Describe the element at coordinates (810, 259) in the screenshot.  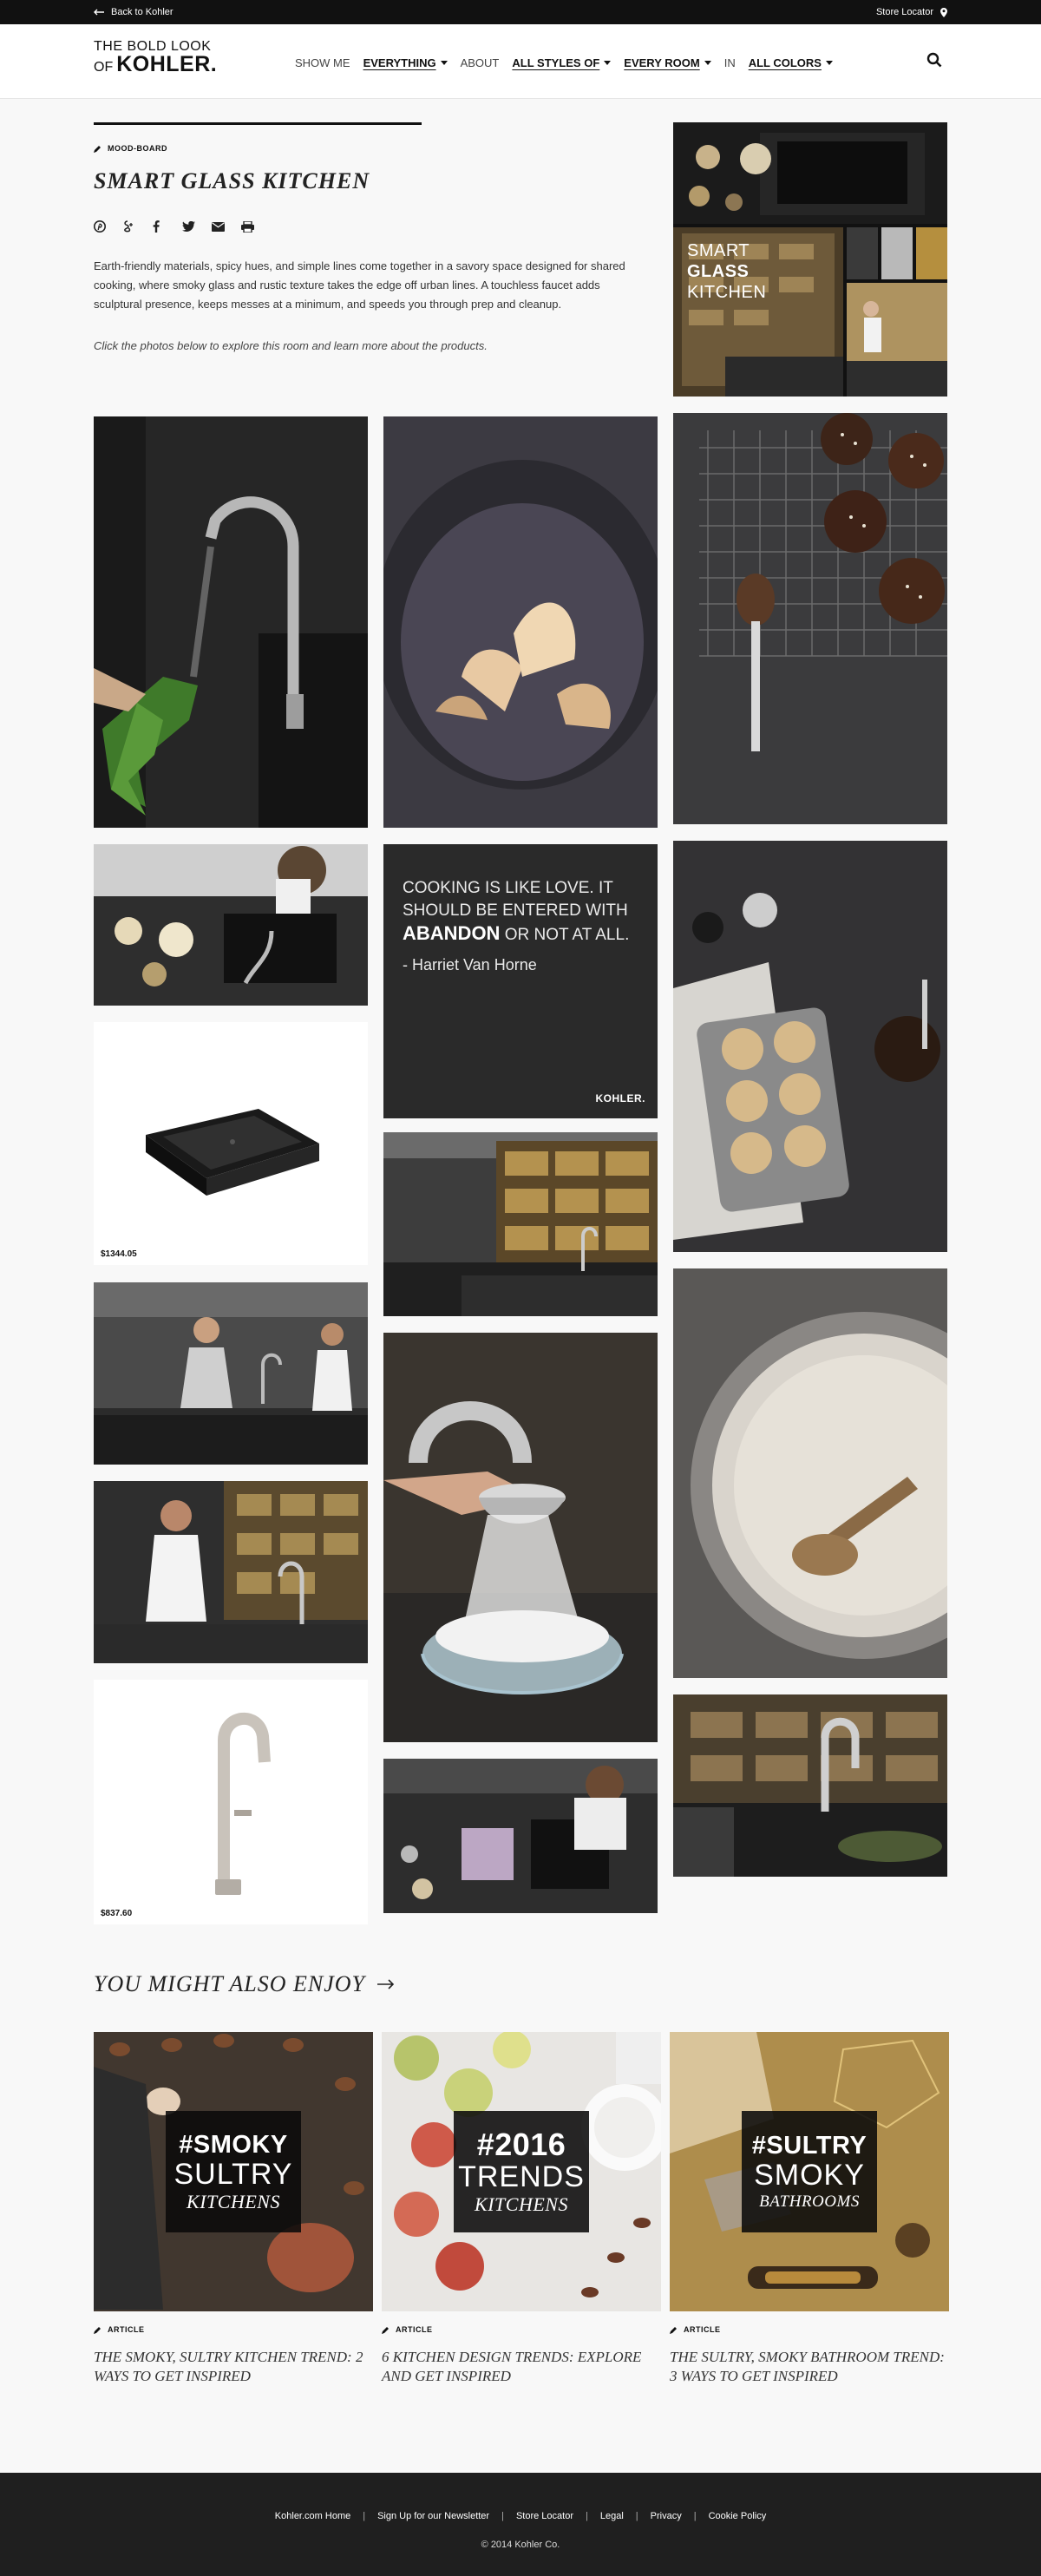
I see `collage-tile: SMART GLASS KITCHEN` at that location.